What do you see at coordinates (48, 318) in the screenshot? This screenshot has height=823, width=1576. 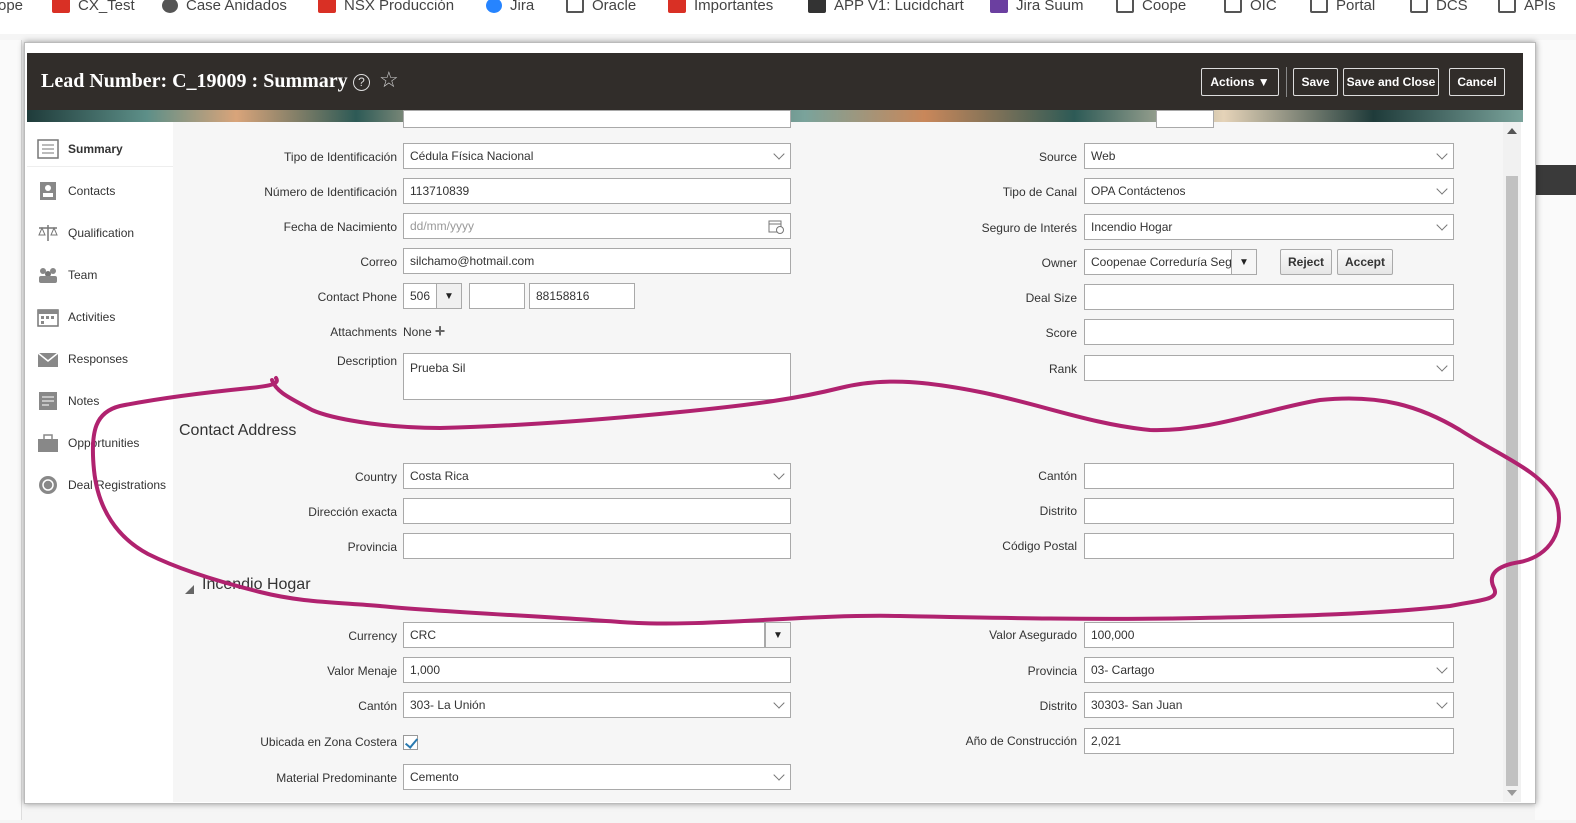 I see `calendar-icon` at bounding box center [48, 318].